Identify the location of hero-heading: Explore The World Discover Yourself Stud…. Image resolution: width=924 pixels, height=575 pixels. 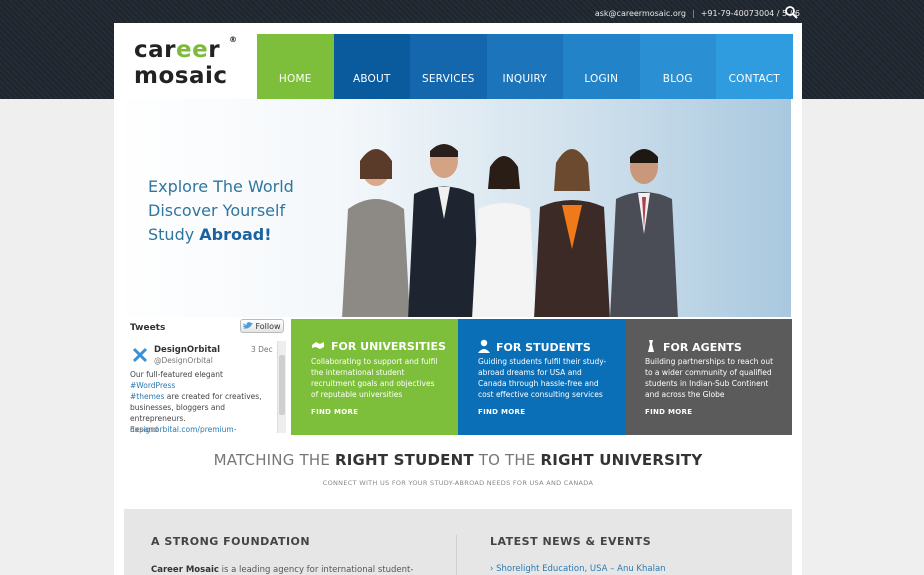
(221, 211).